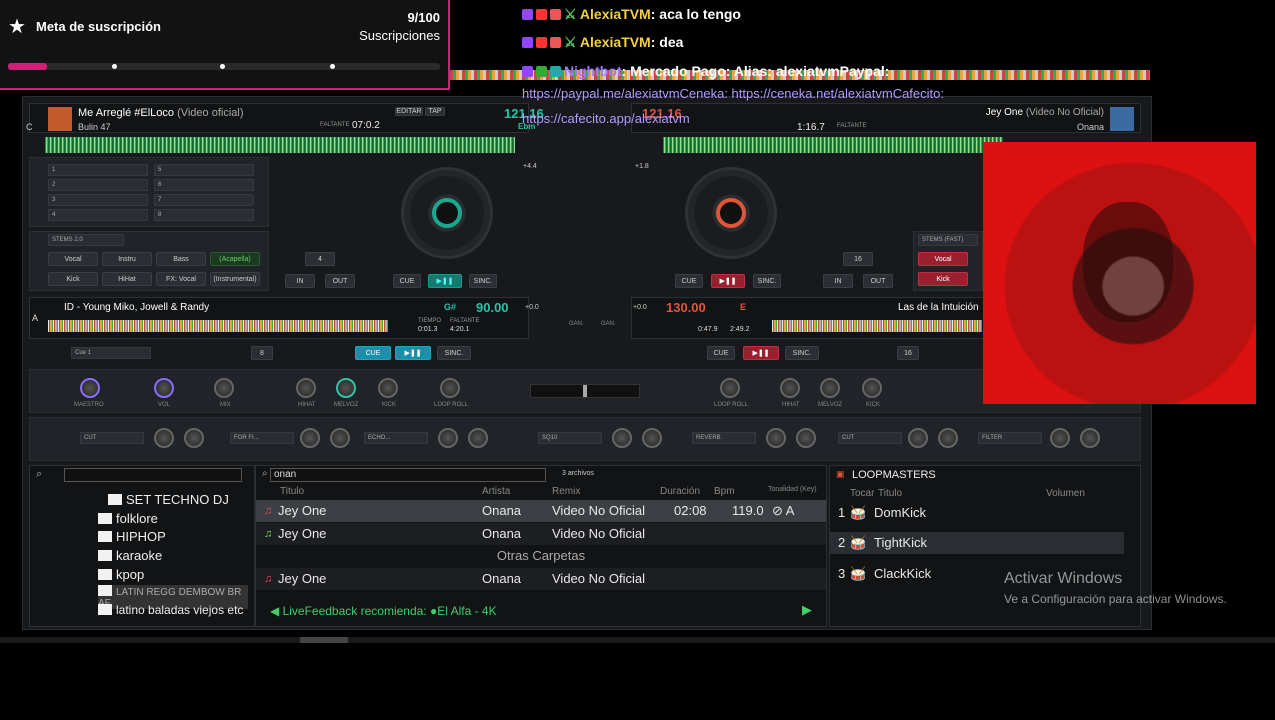  What do you see at coordinates (570, 438) in the screenshot?
I see `fx-slot-sq10: SQ10` at bounding box center [570, 438].